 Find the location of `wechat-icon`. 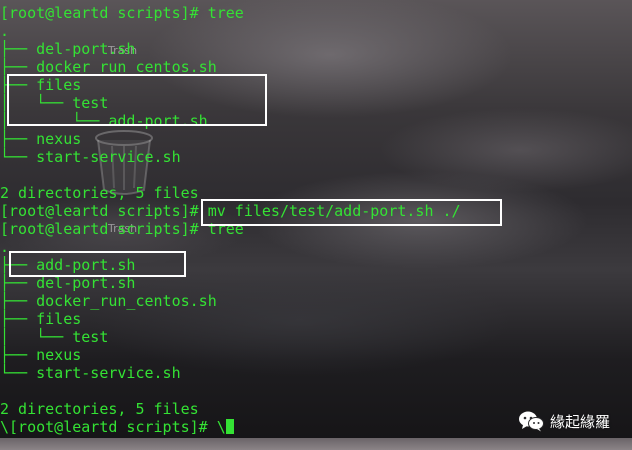

wechat-icon is located at coordinates (531, 421).